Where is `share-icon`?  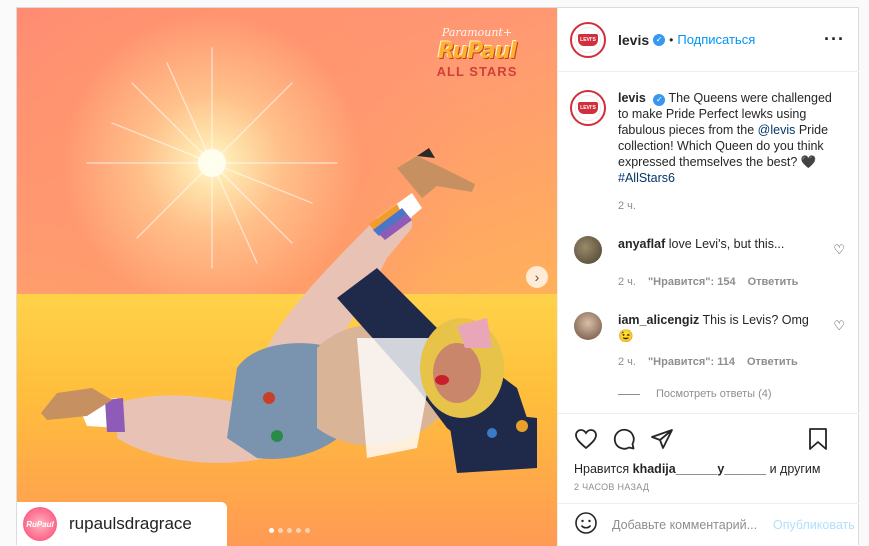 share-icon is located at coordinates (662, 441).